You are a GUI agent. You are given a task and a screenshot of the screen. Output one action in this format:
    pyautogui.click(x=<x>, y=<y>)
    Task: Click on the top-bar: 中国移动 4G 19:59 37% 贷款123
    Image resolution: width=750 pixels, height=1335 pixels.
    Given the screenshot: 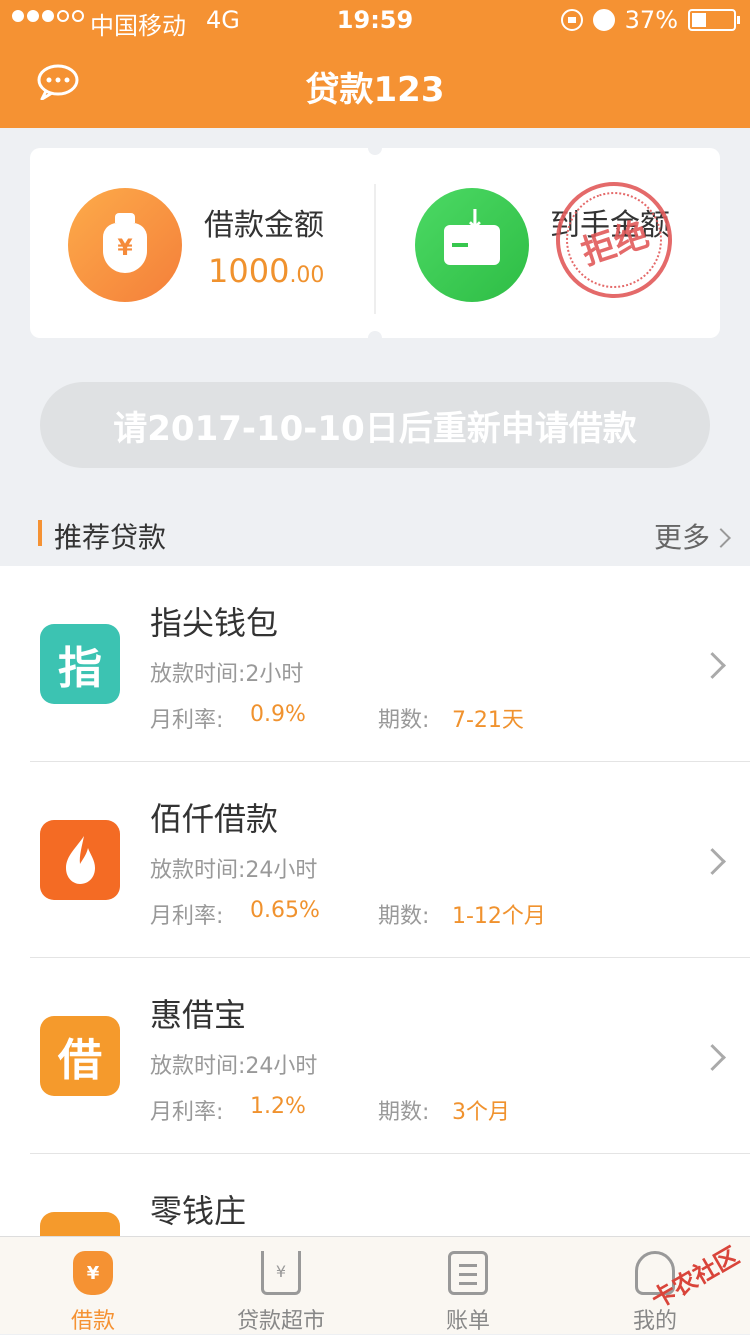 What is the action you would take?
    pyautogui.click(x=375, y=64)
    